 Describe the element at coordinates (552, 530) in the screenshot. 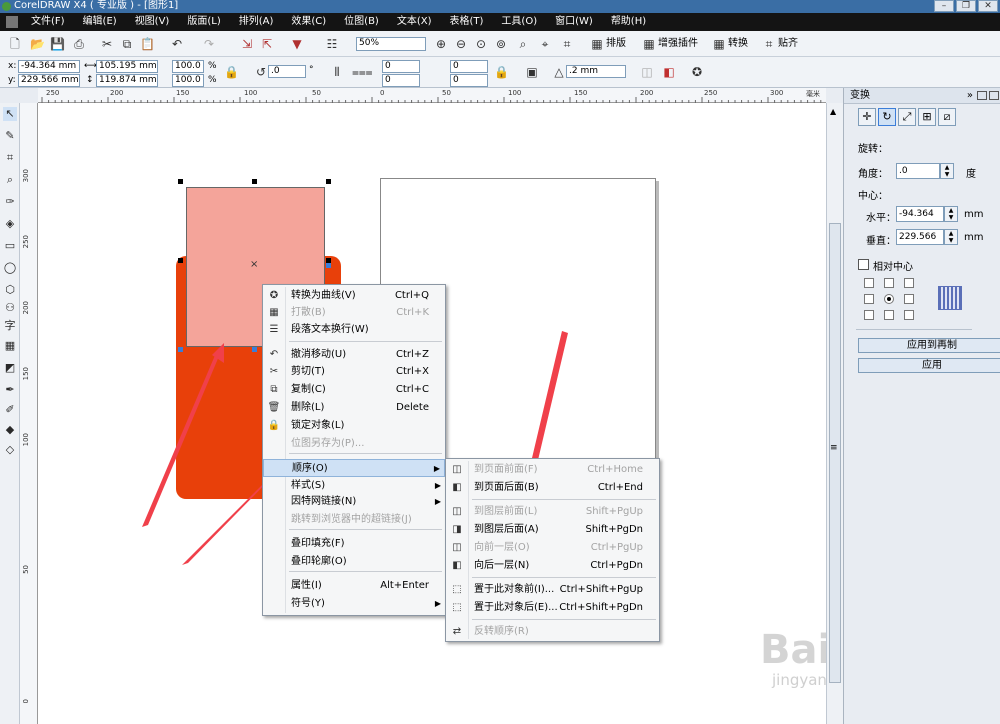

I see `menu-item: ◨ 到图层后面(A) Shift+PgDn` at that location.